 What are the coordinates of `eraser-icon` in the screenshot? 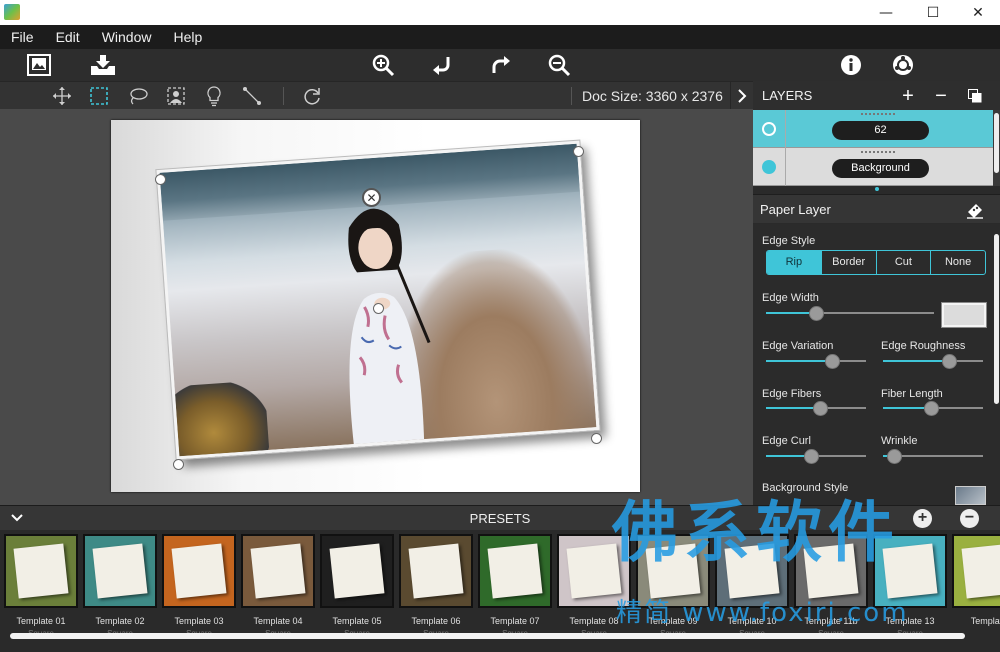 It's located at (975, 210).